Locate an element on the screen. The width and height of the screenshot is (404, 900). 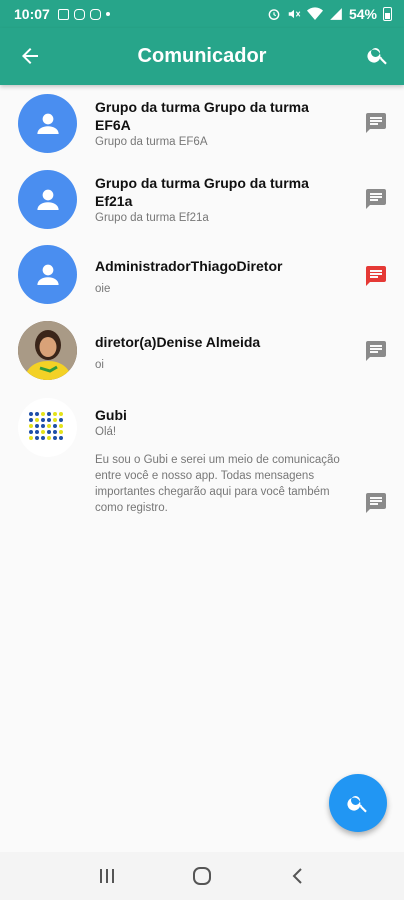
system-nav-bar is located at coordinates (202, 876).